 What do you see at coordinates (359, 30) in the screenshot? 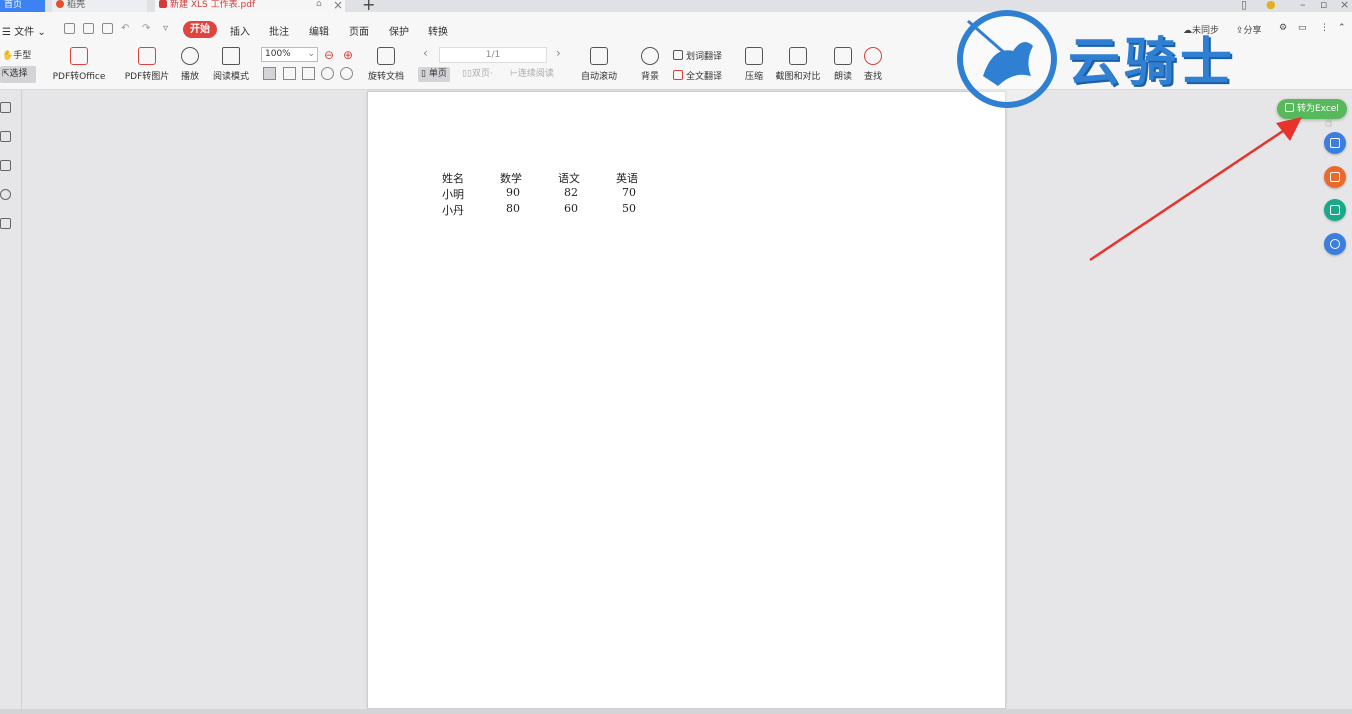
I see `tab-page: 页面` at bounding box center [359, 30].